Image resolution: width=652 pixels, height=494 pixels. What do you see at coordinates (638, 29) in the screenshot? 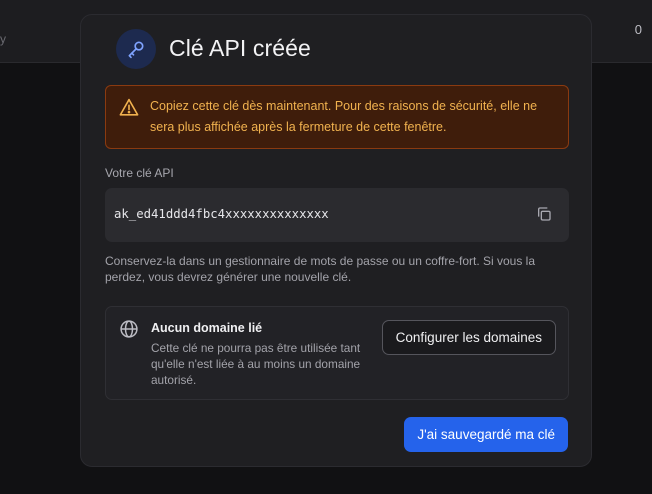
I see `background-count: 0` at bounding box center [638, 29].